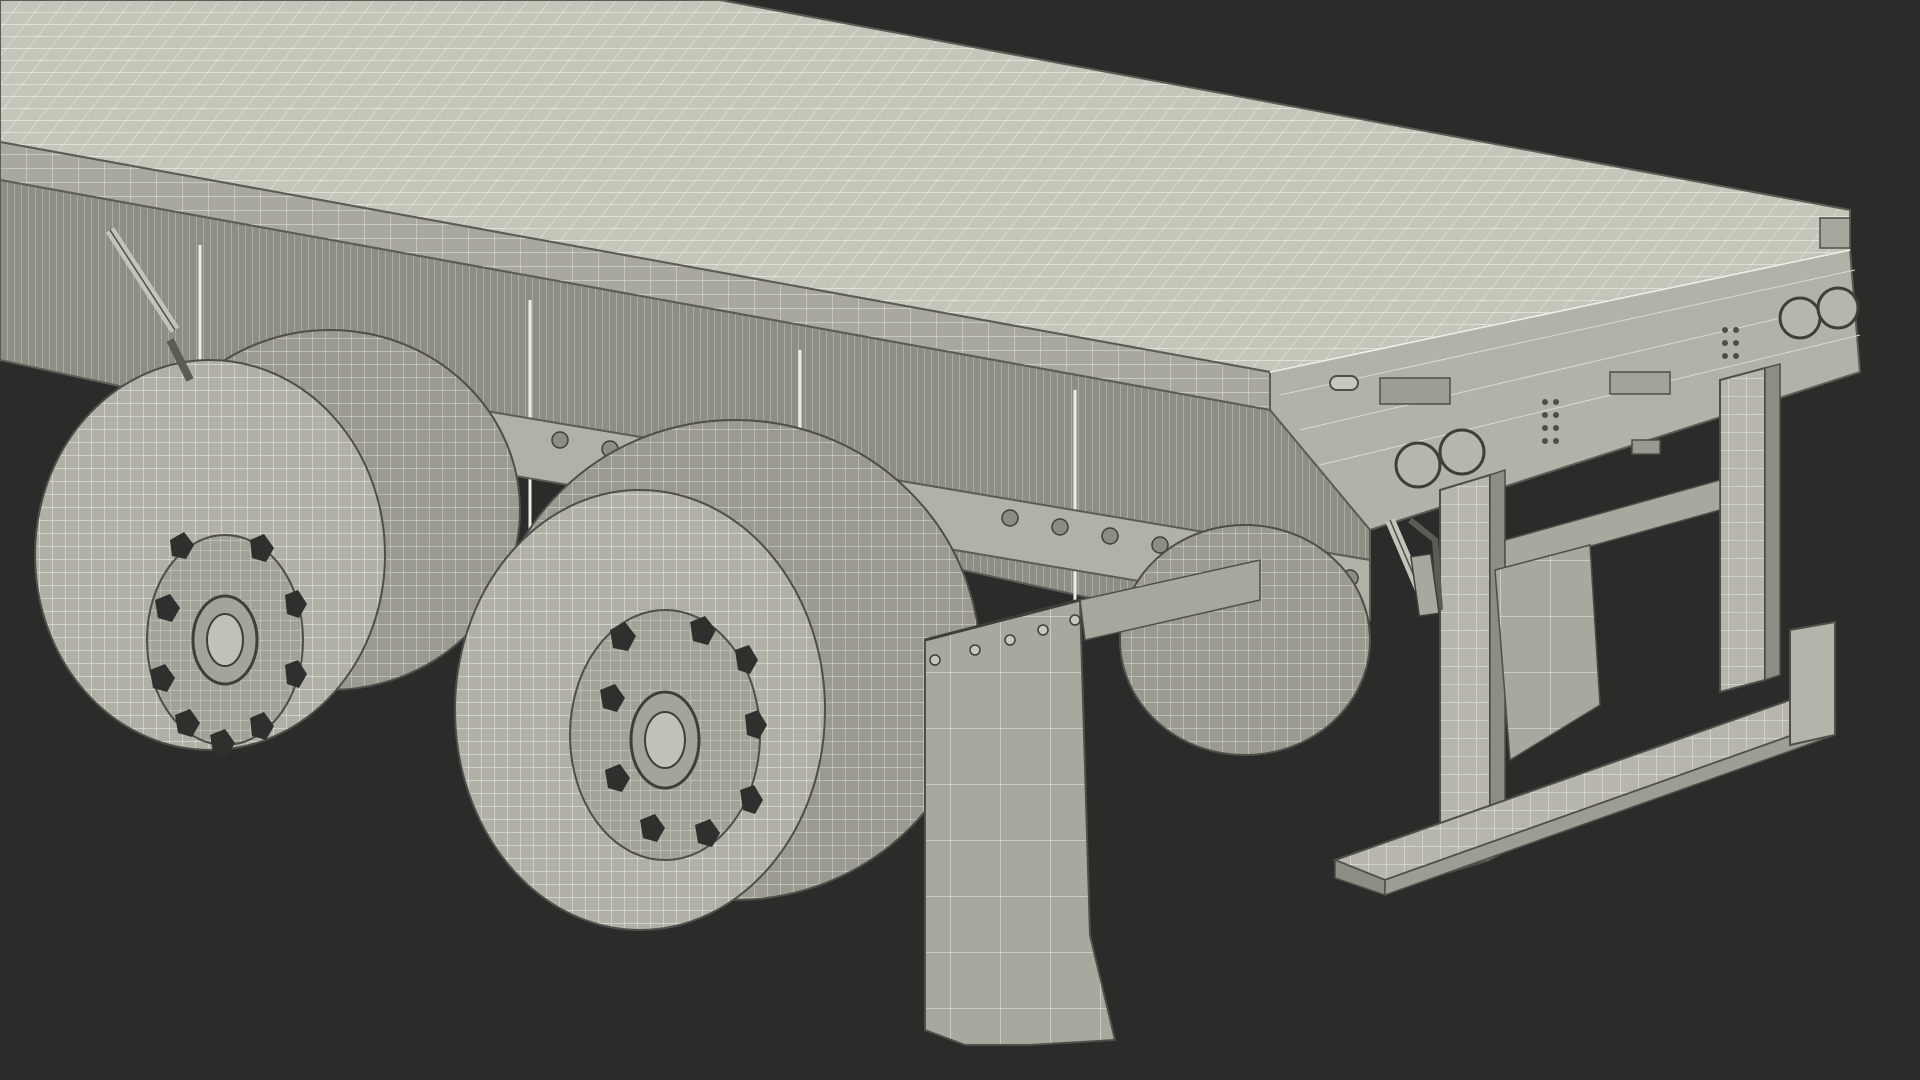 Image resolution: width=1920 pixels, height=1080 pixels. I want to click on crank-handle, so click(1646, 447).